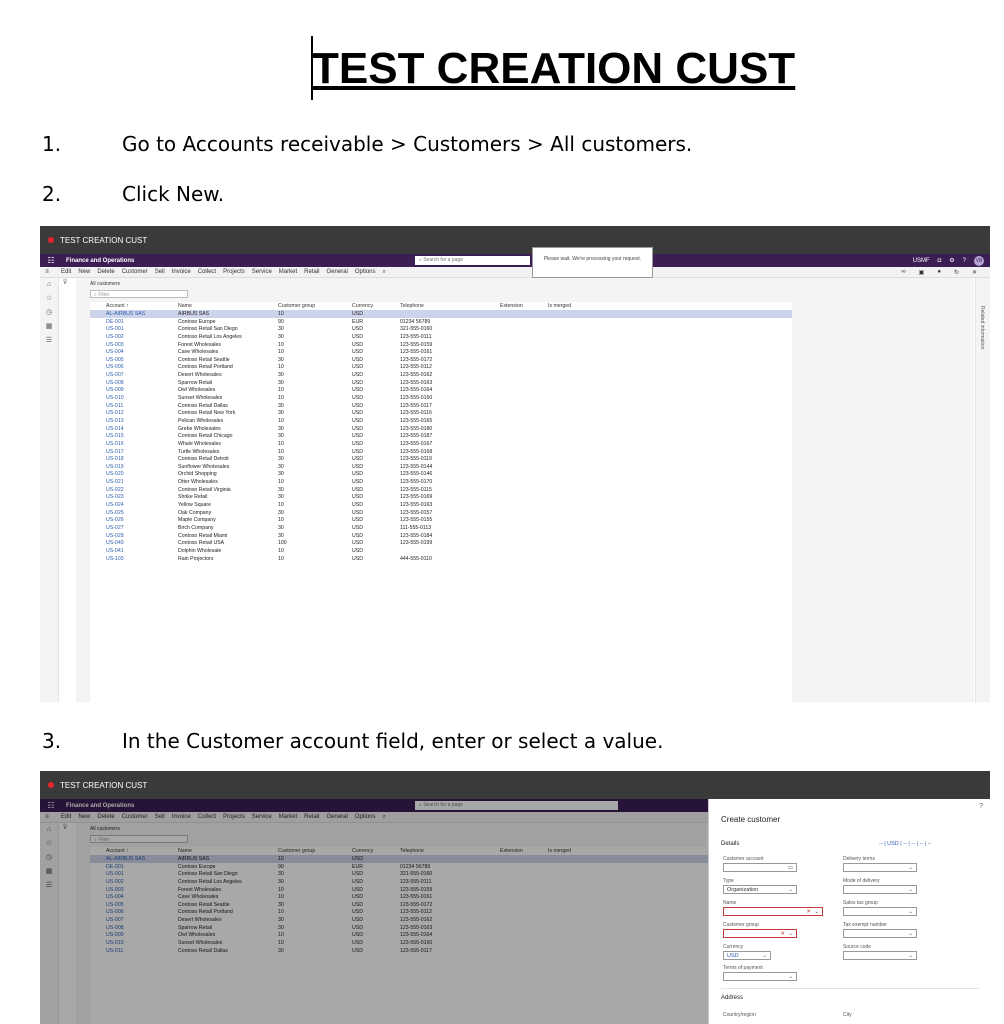 Image resolution: width=1004 pixels, height=1024 pixels. Describe the element at coordinates (51, 260) in the screenshot. I see `app-launcher-icon: ☷` at that location.